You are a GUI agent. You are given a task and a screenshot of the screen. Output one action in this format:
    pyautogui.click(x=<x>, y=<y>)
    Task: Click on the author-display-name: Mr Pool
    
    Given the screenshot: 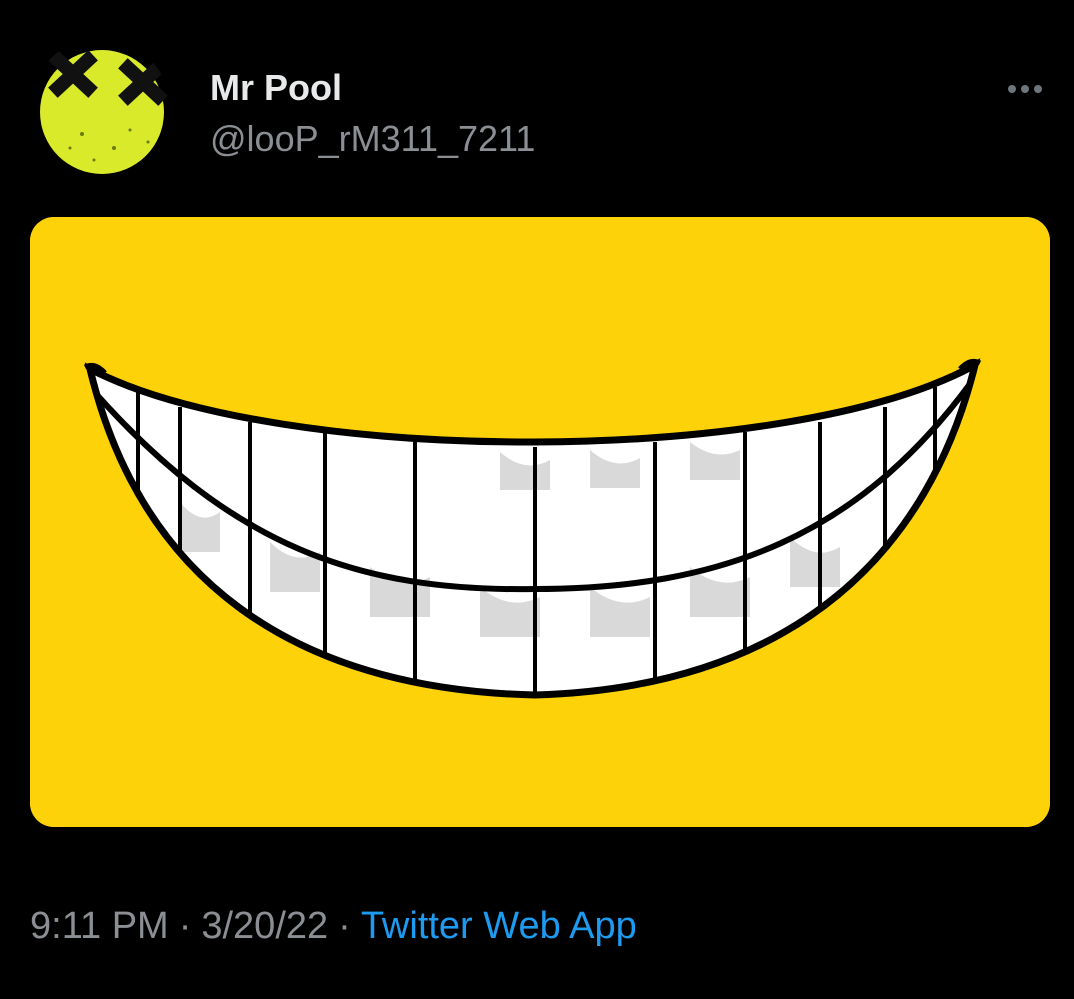 What is the action you would take?
    pyautogui.click(x=372, y=88)
    